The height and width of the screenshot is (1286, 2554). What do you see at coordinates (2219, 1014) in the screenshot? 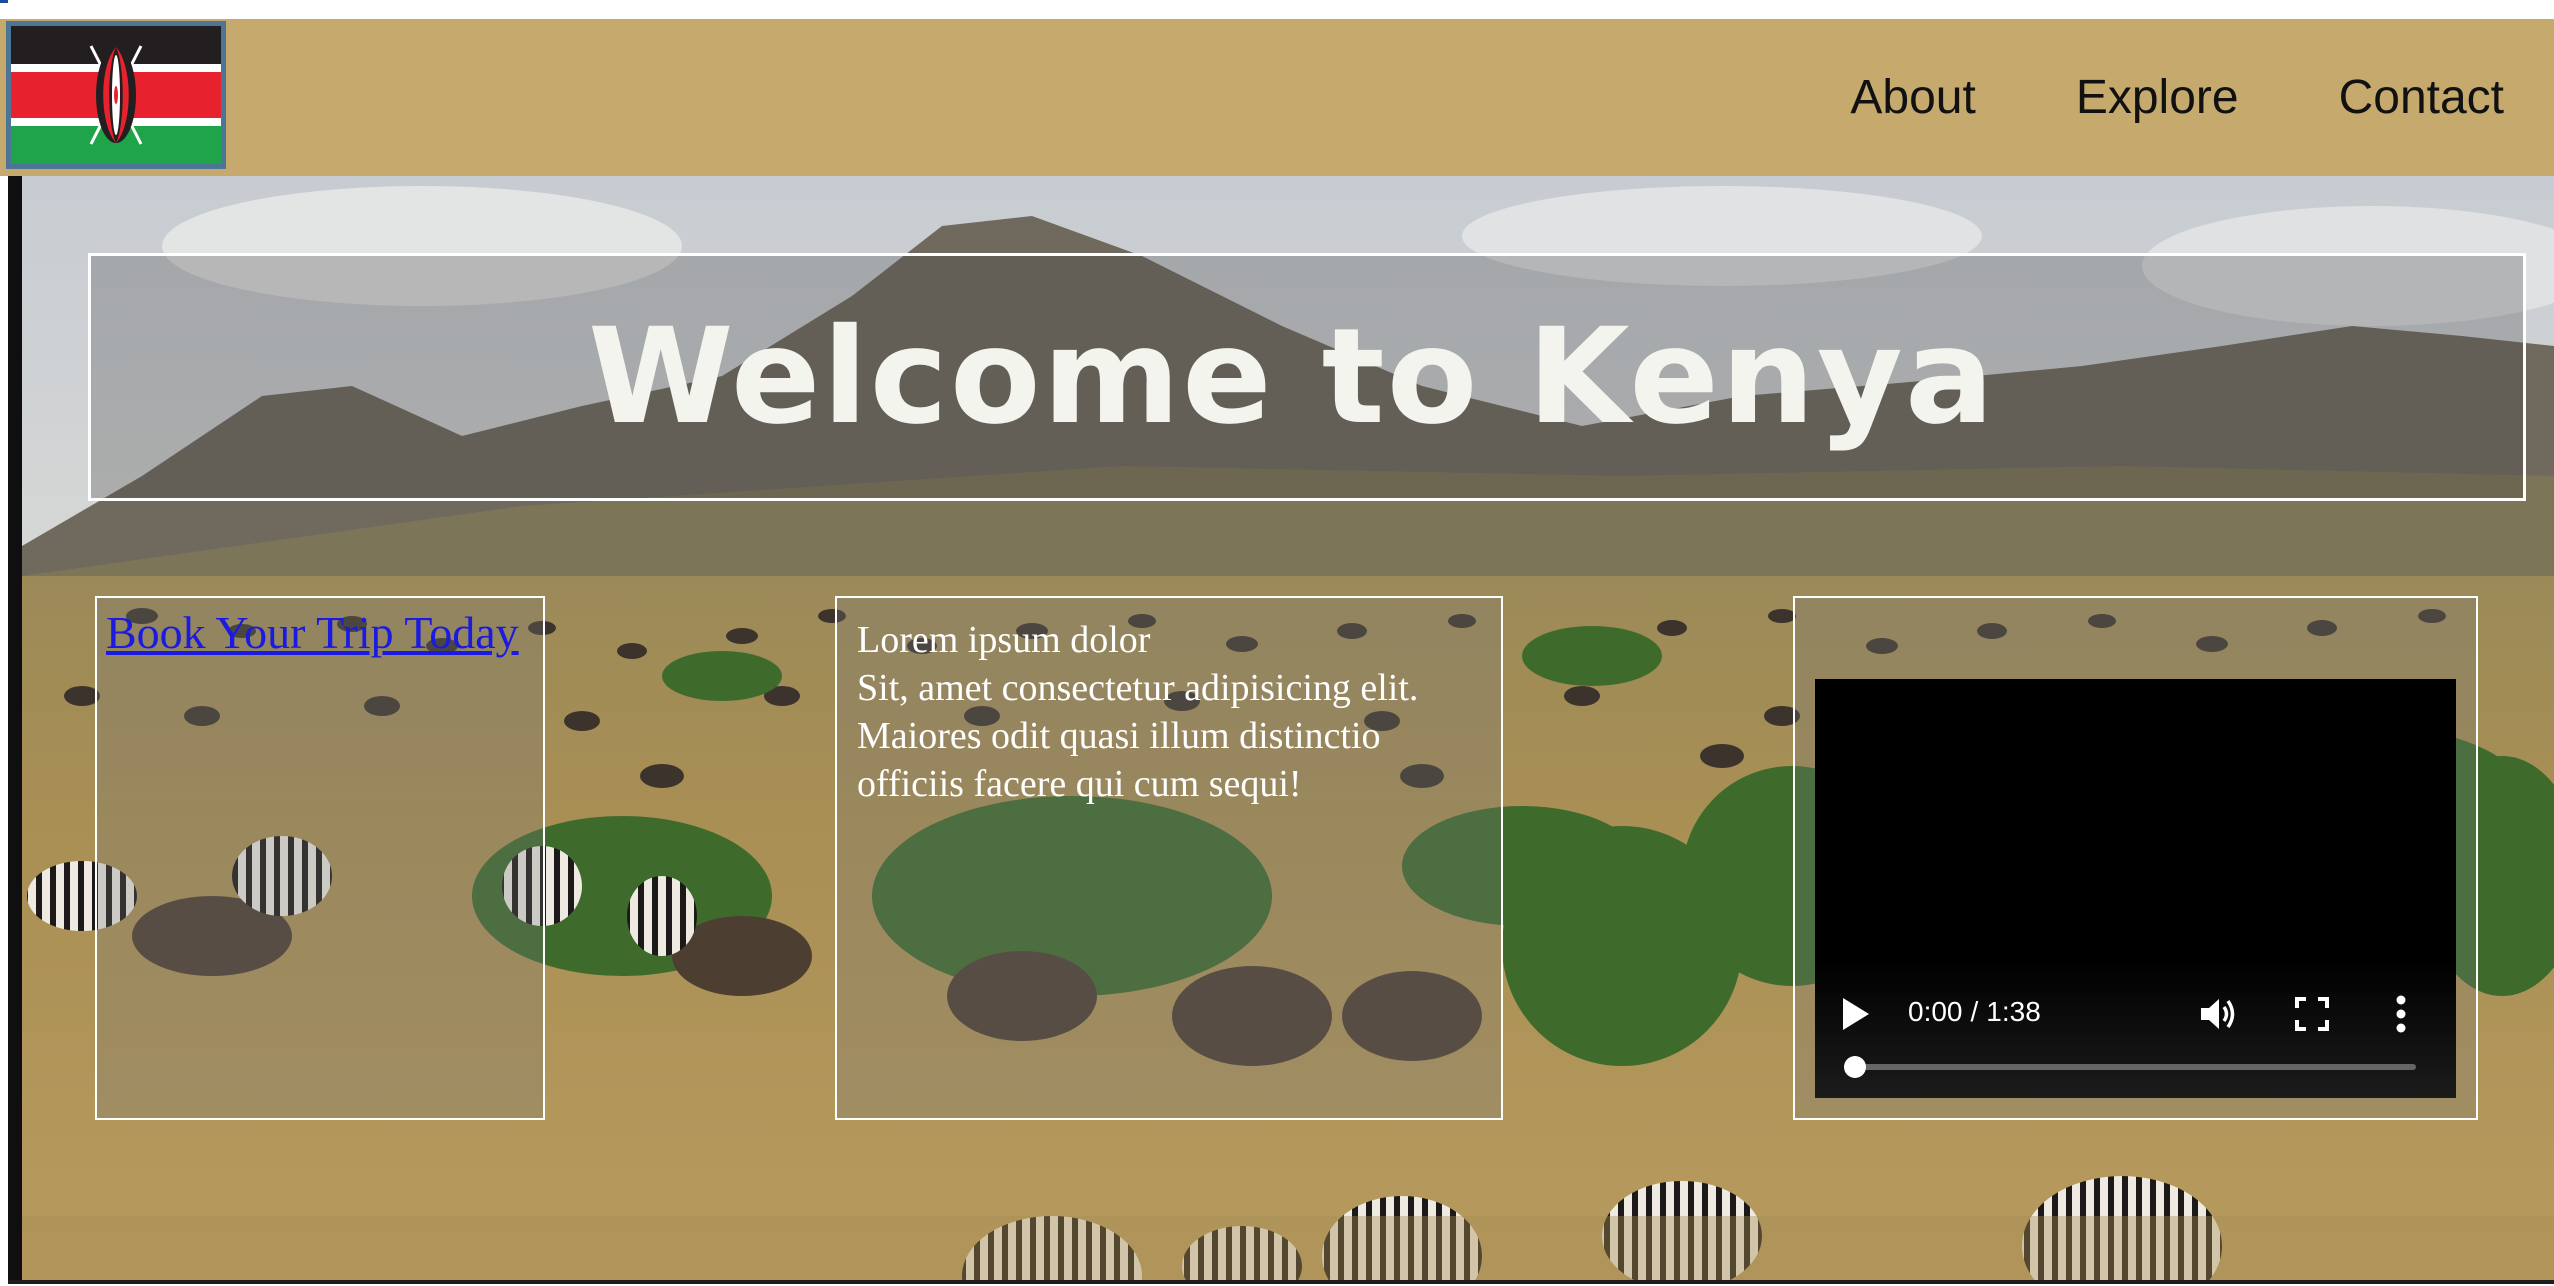
I see `volume-icon` at bounding box center [2219, 1014].